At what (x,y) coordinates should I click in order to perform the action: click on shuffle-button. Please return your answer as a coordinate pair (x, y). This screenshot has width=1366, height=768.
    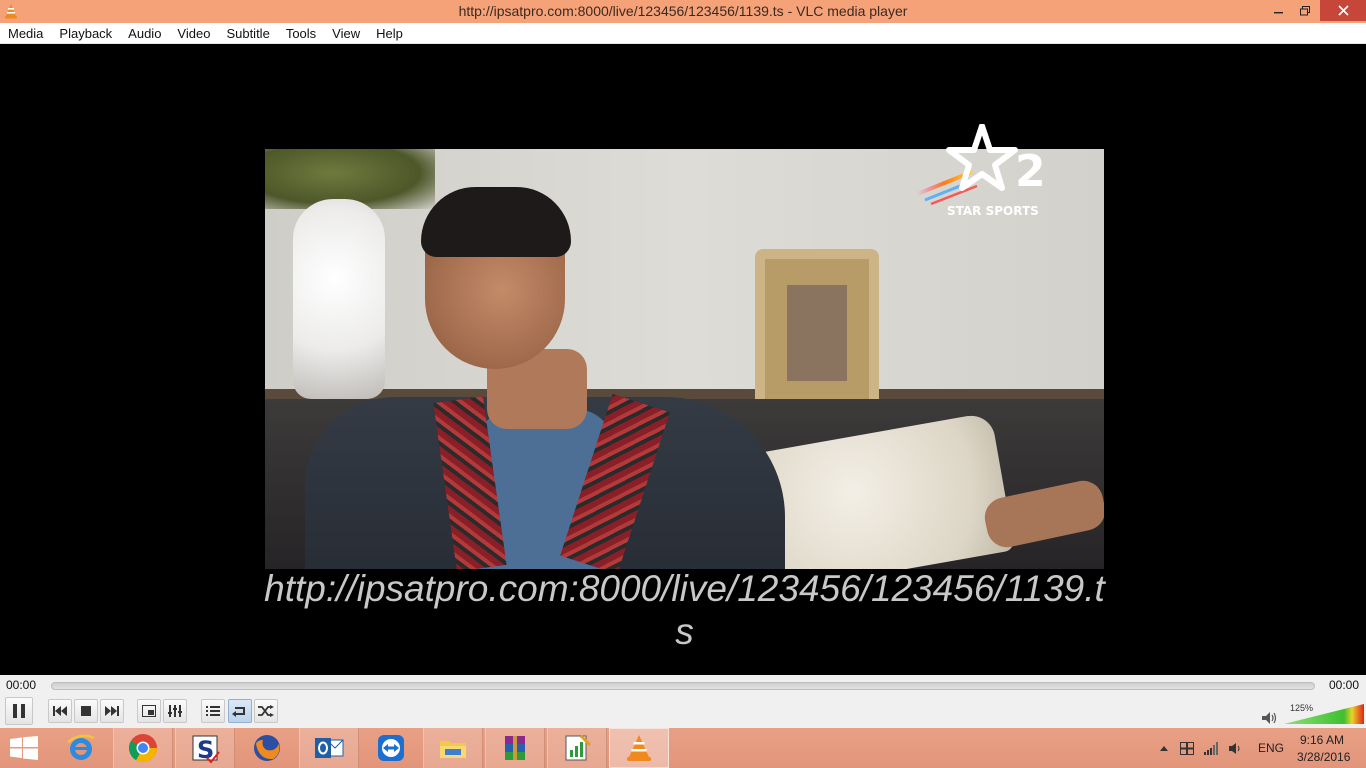
    Looking at the image, I should click on (266, 711).